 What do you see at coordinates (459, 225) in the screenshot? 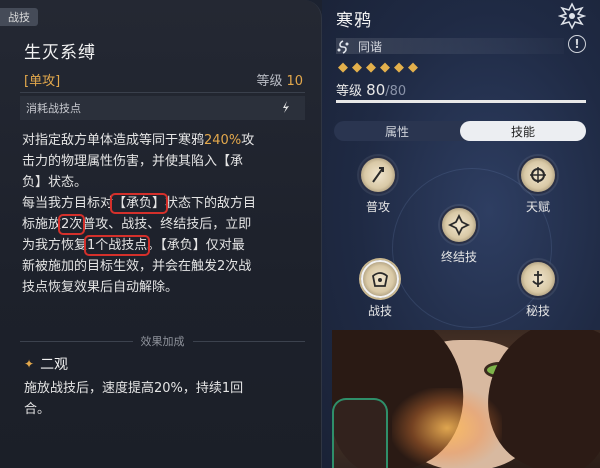
I see `ultimate-icon` at bounding box center [459, 225].